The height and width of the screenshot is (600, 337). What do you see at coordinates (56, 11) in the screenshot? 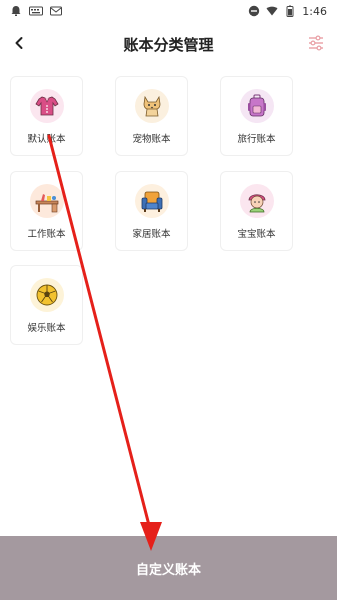
I see `mail-icon` at bounding box center [56, 11].